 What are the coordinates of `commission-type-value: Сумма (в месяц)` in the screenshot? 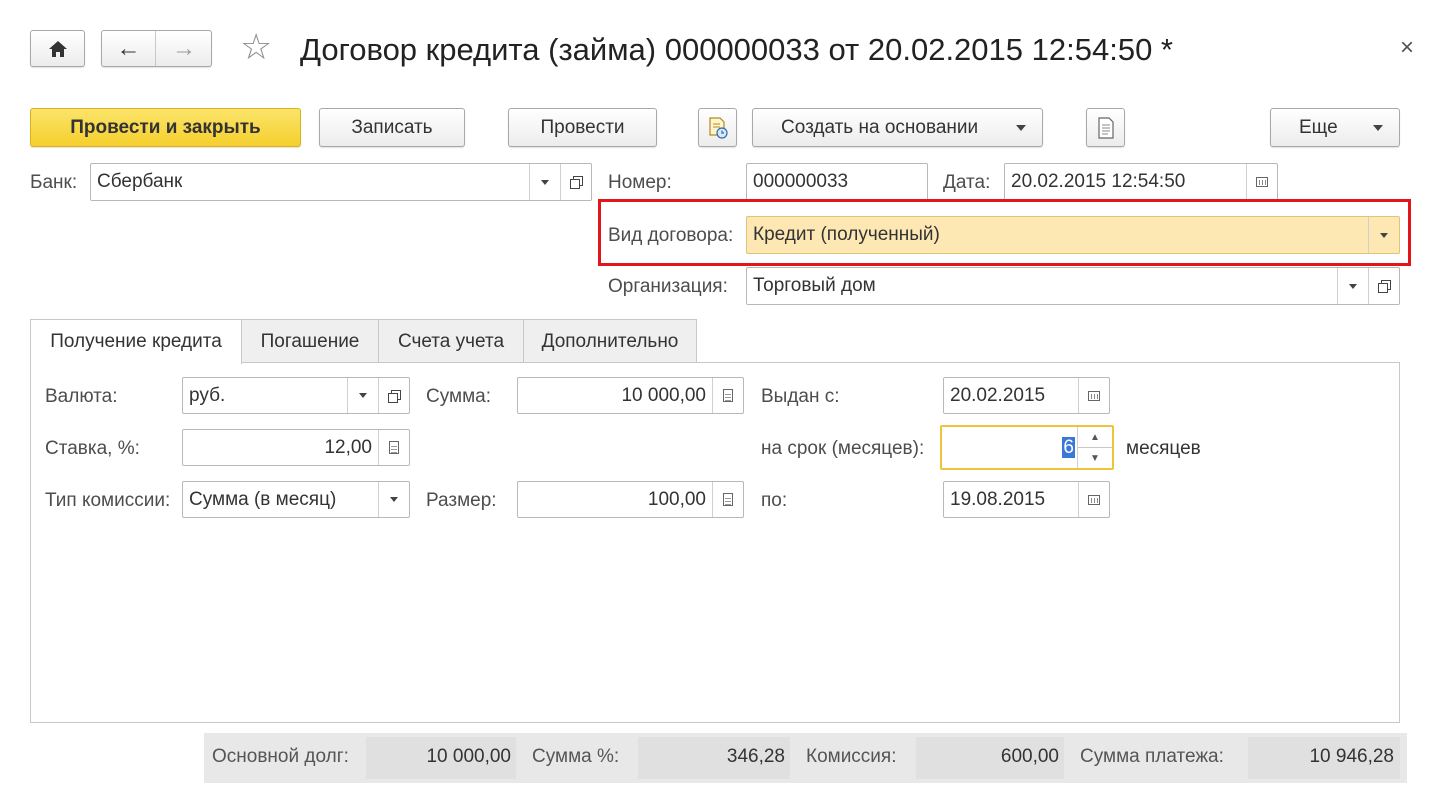 It's located at (263, 499).